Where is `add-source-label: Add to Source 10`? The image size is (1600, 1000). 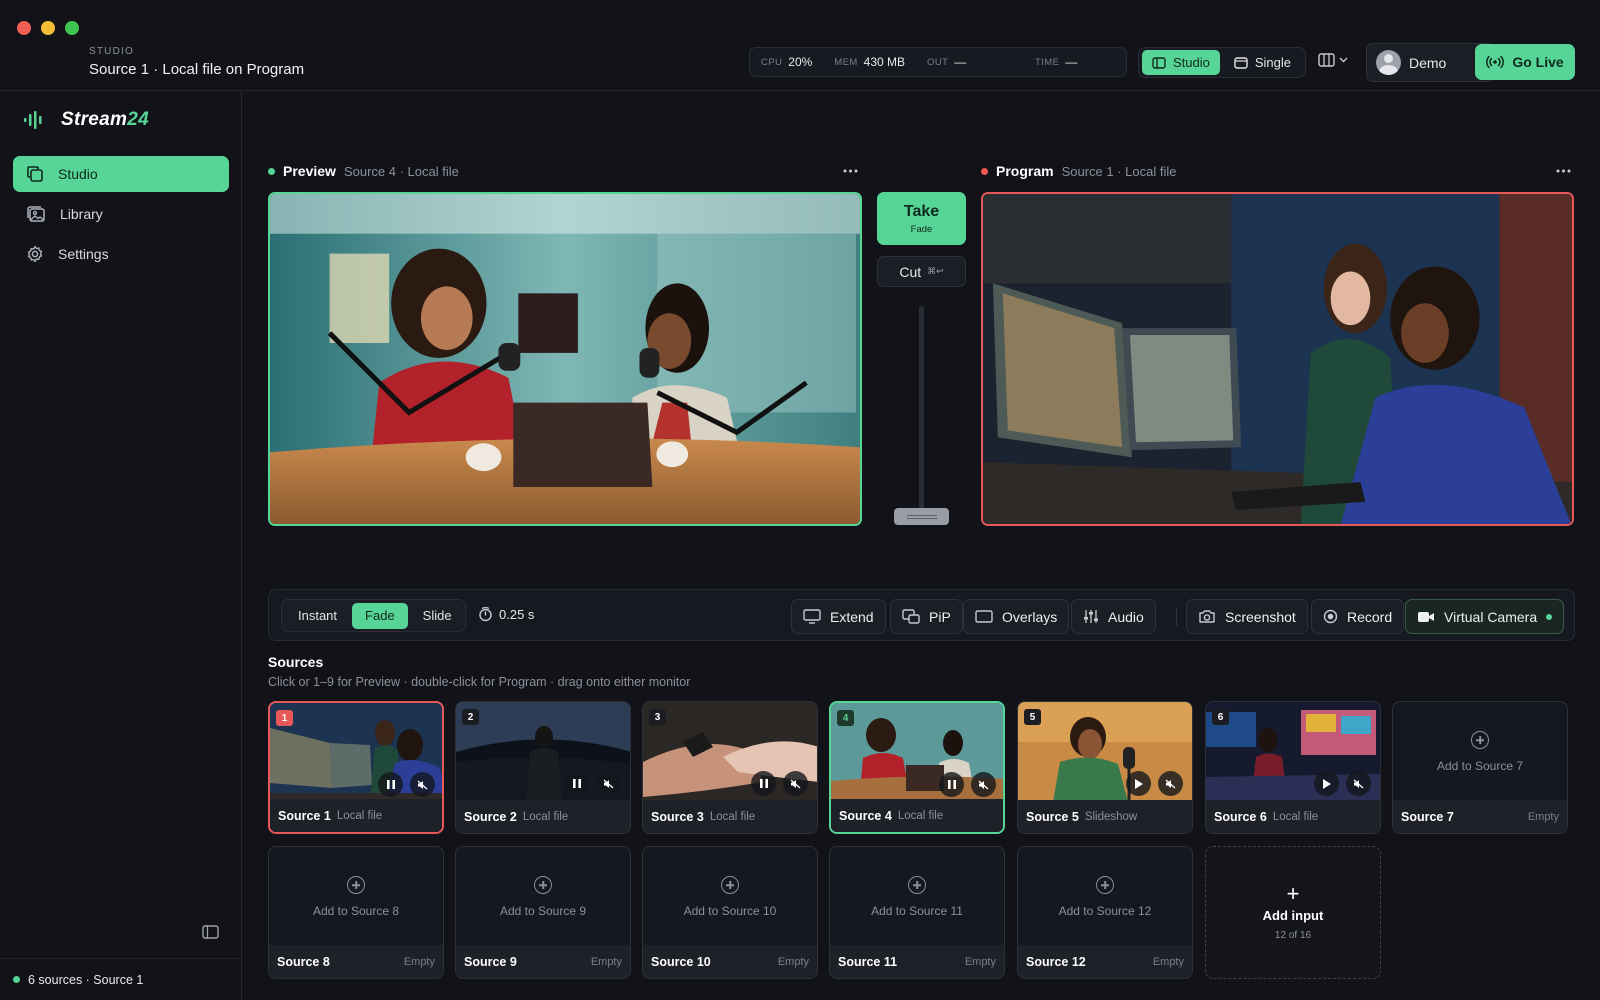 add-source-label: Add to Source 10 is located at coordinates (730, 911).